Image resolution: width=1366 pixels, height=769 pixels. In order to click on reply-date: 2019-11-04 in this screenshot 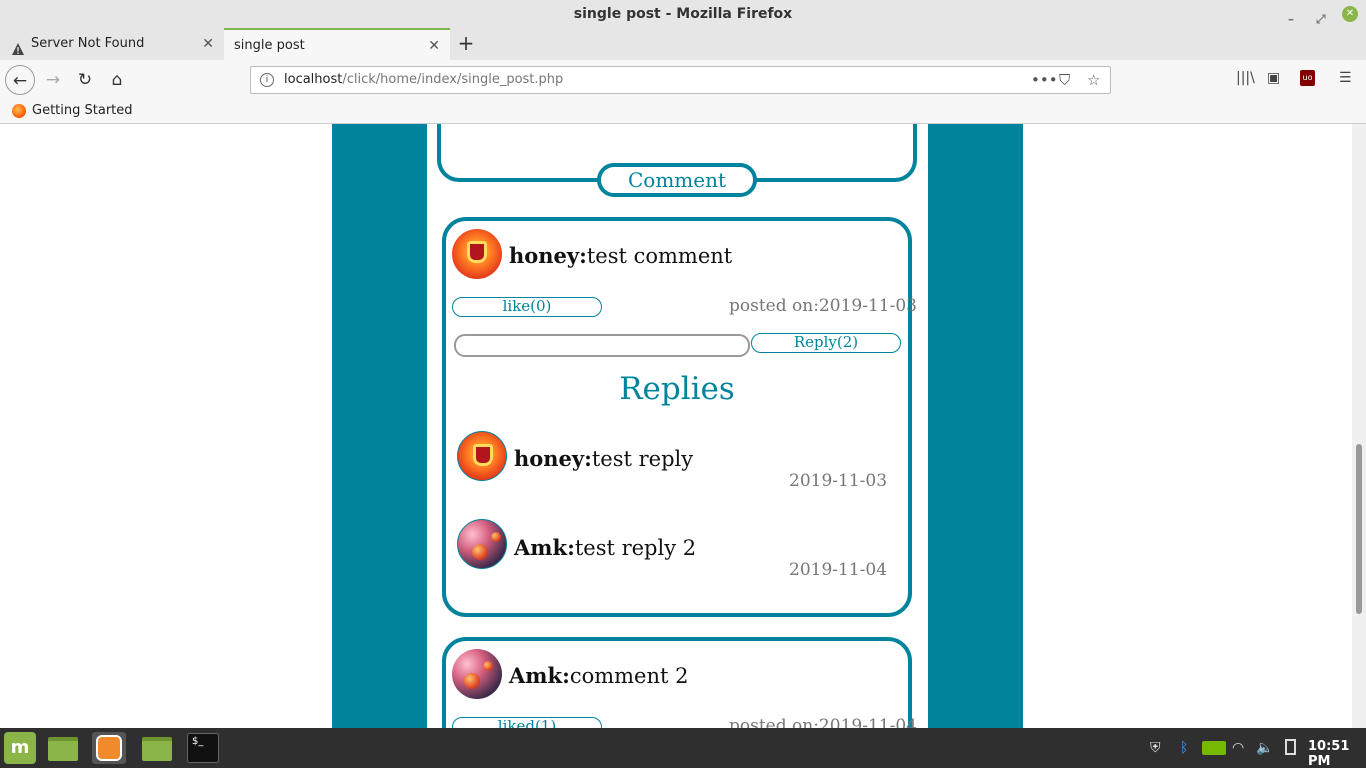, I will do `click(838, 570)`.